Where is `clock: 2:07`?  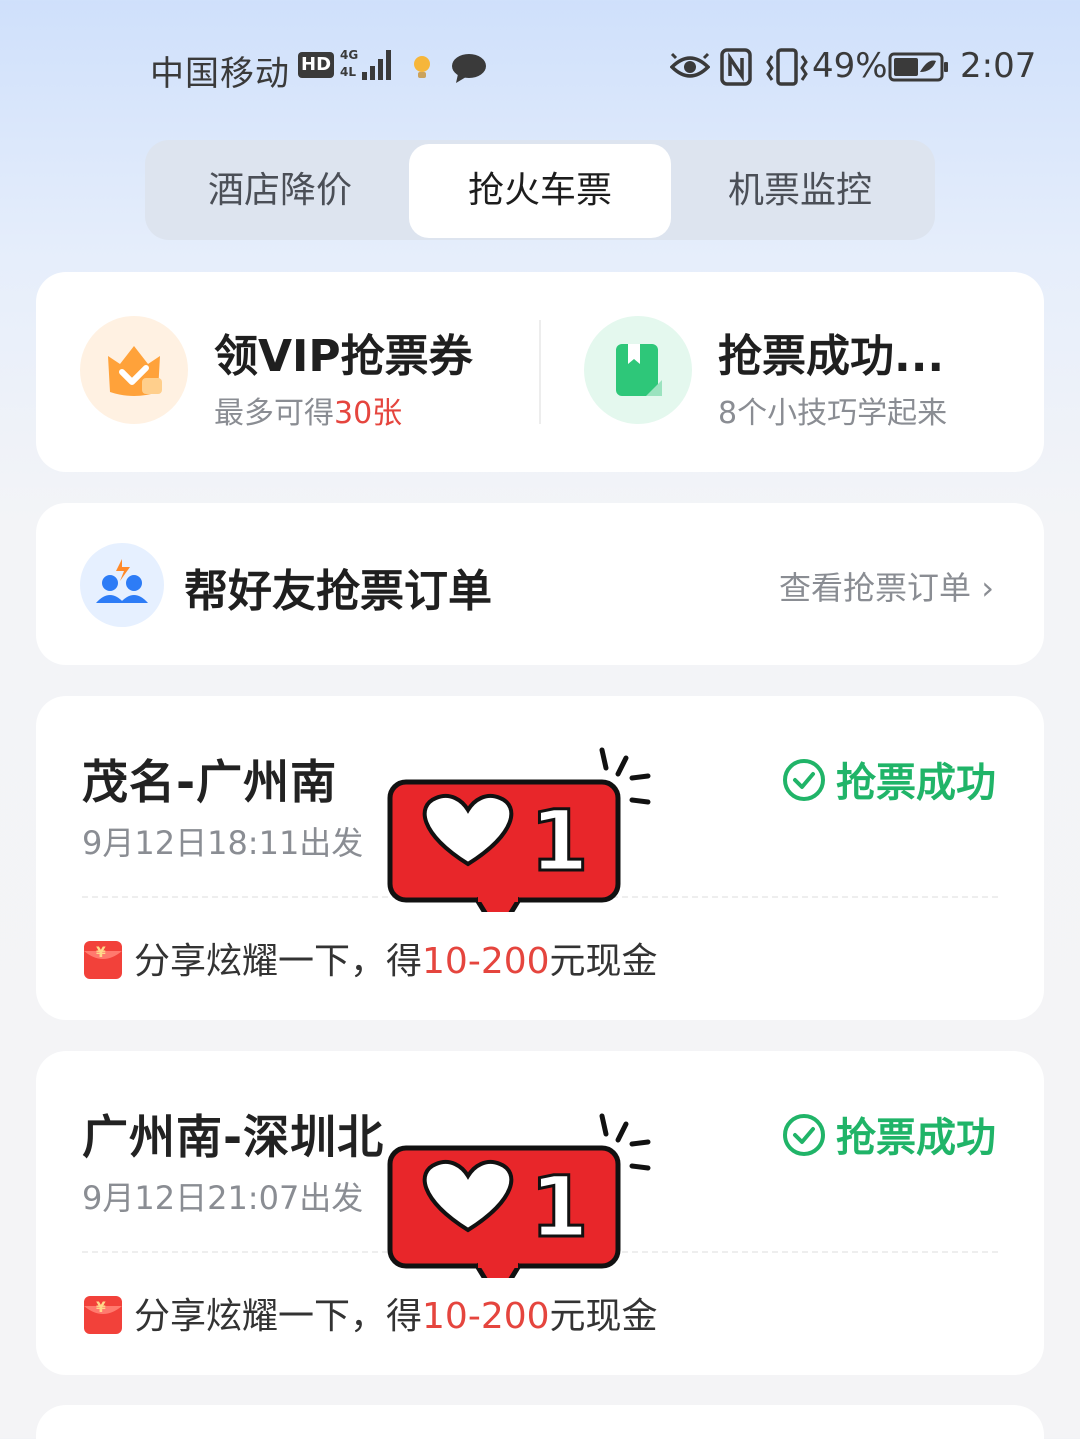
clock: 2:07 is located at coordinates (998, 66).